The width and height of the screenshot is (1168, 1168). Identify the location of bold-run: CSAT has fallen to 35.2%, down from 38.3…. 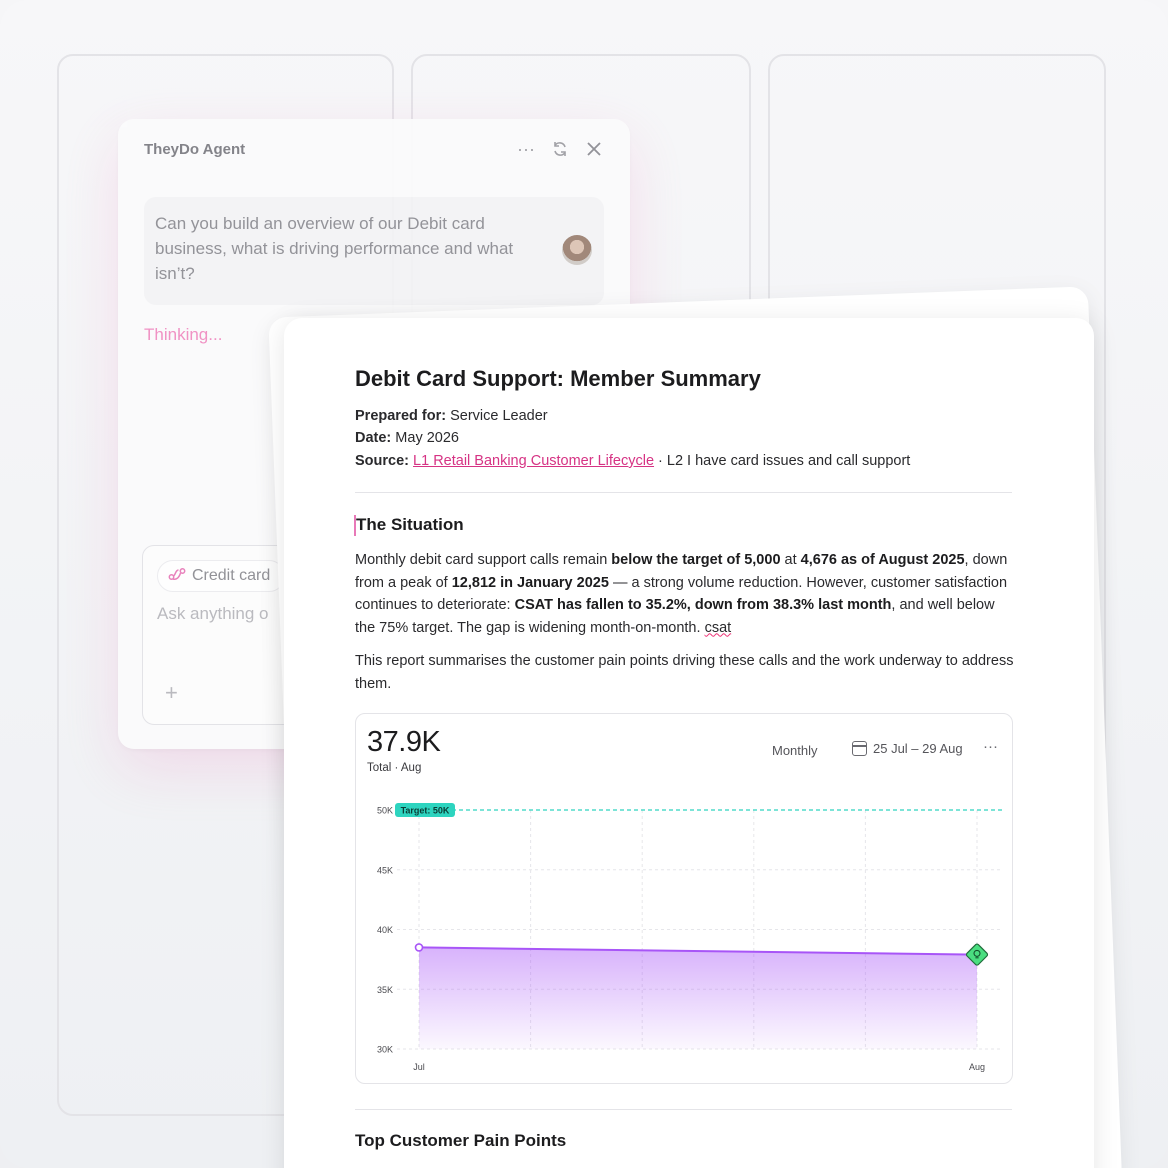
(703, 605).